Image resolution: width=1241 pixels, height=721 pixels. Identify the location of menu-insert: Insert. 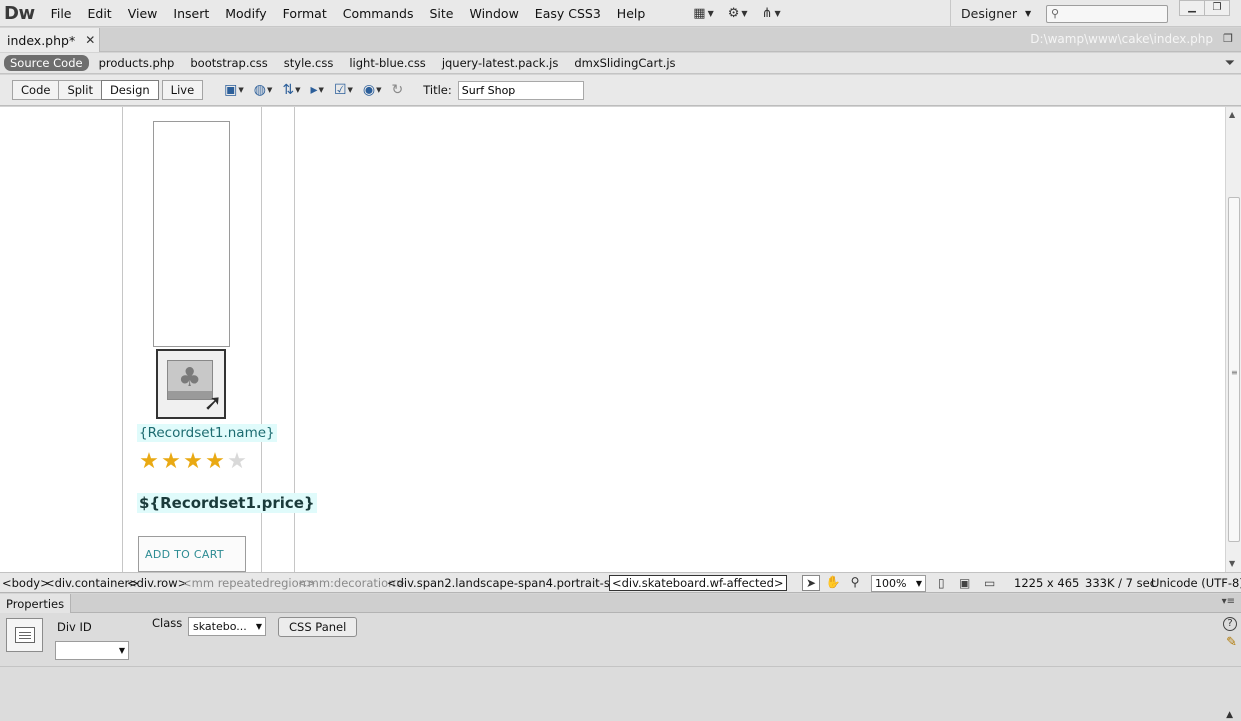
(191, 13).